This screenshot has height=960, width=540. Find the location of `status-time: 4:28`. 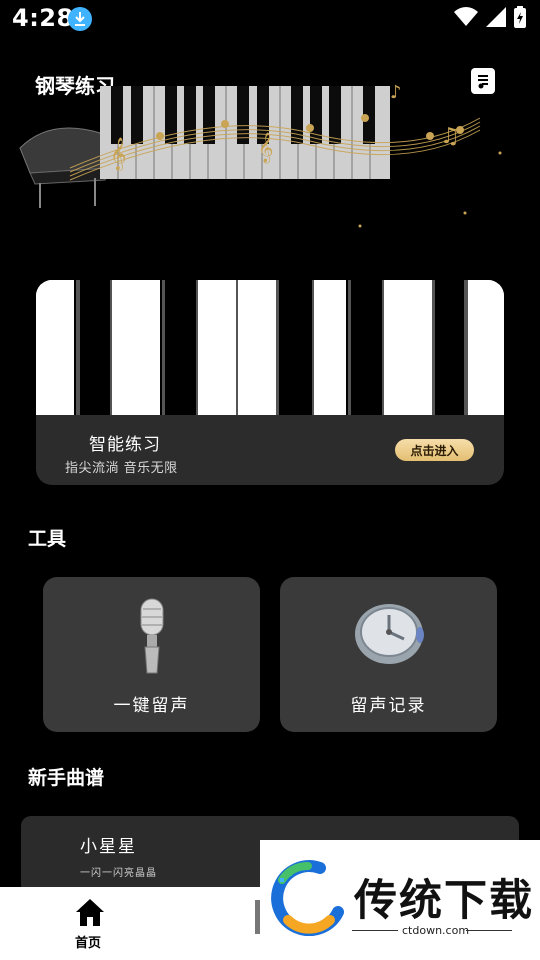

status-time: 4:28 is located at coordinates (43, 18).